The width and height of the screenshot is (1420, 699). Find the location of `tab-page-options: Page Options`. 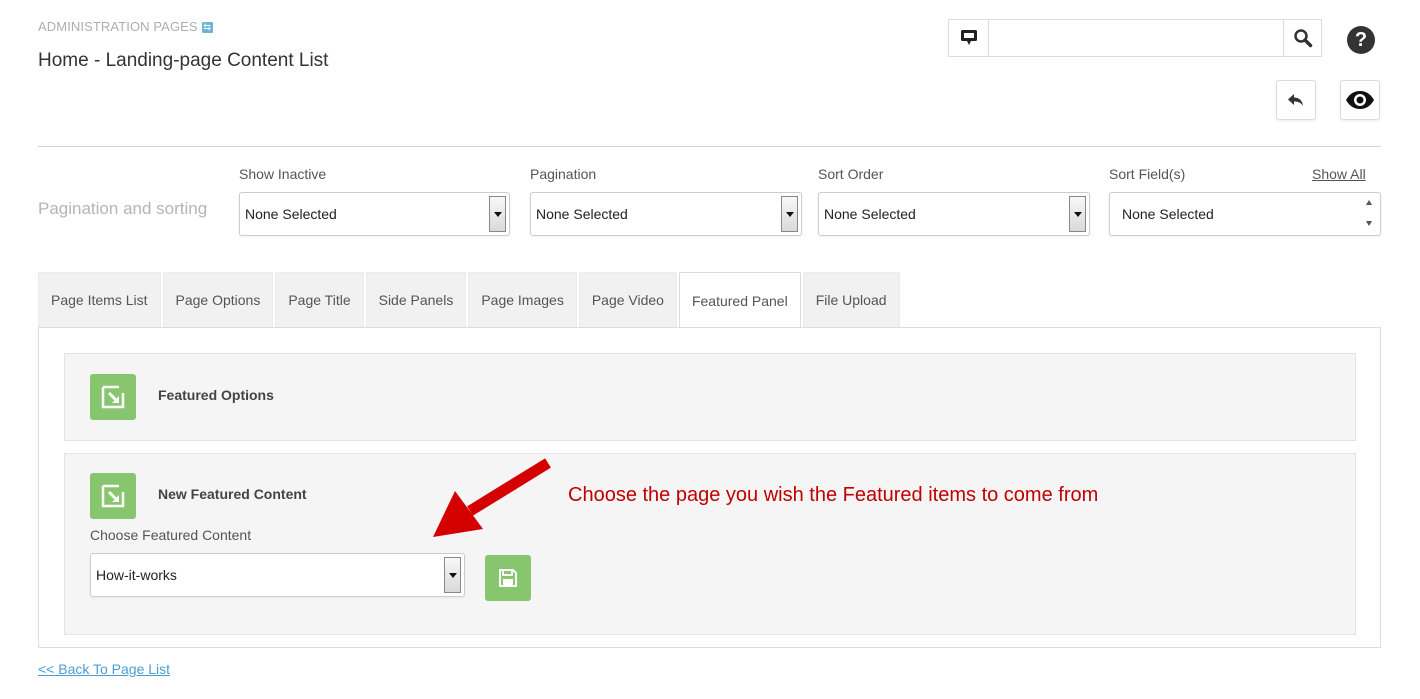

tab-page-options: Page Options is located at coordinates (218, 299).